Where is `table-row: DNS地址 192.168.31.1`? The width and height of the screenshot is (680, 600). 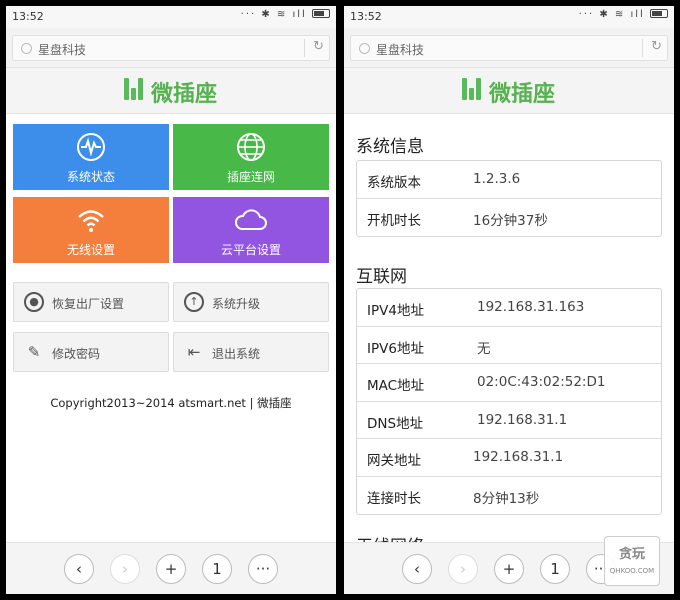
table-row: DNS地址 192.168.31.1 is located at coordinates (509, 420).